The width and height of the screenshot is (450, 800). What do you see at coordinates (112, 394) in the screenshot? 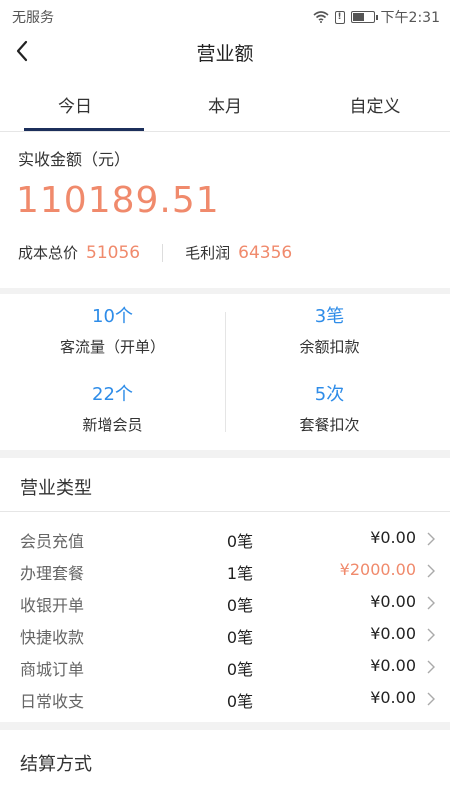
I see `stat-value: 22个` at bounding box center [112, 394].